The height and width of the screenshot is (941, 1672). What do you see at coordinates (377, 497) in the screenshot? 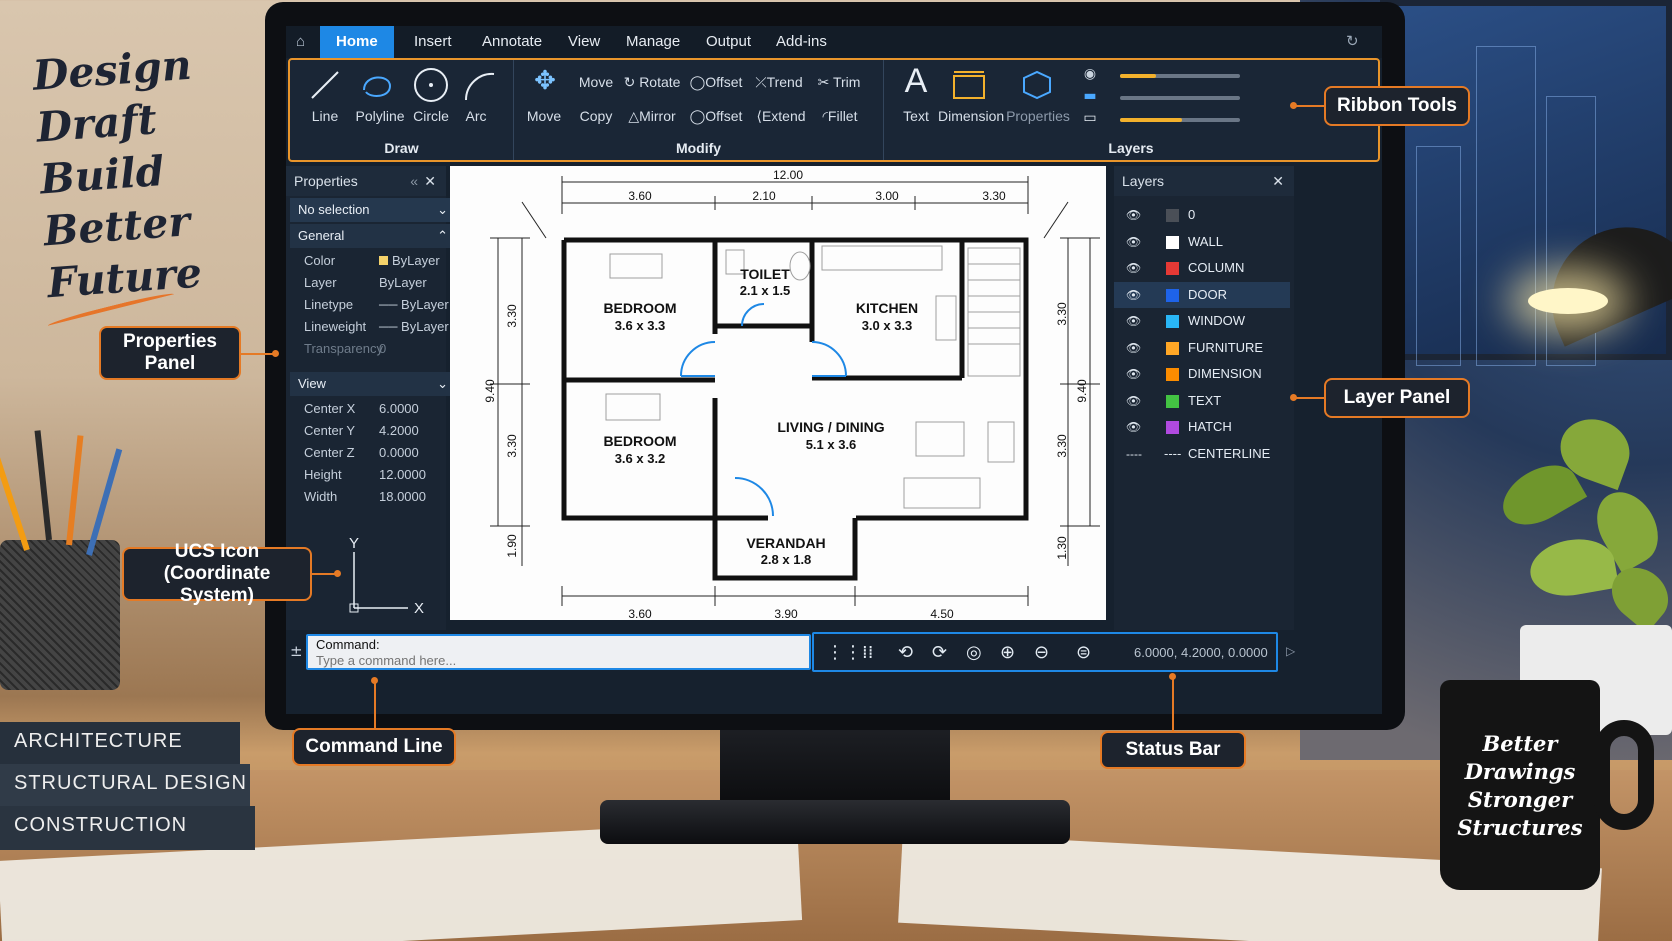
I see `view-width-row: Width 18.0000` at bounding box center [377, 497].